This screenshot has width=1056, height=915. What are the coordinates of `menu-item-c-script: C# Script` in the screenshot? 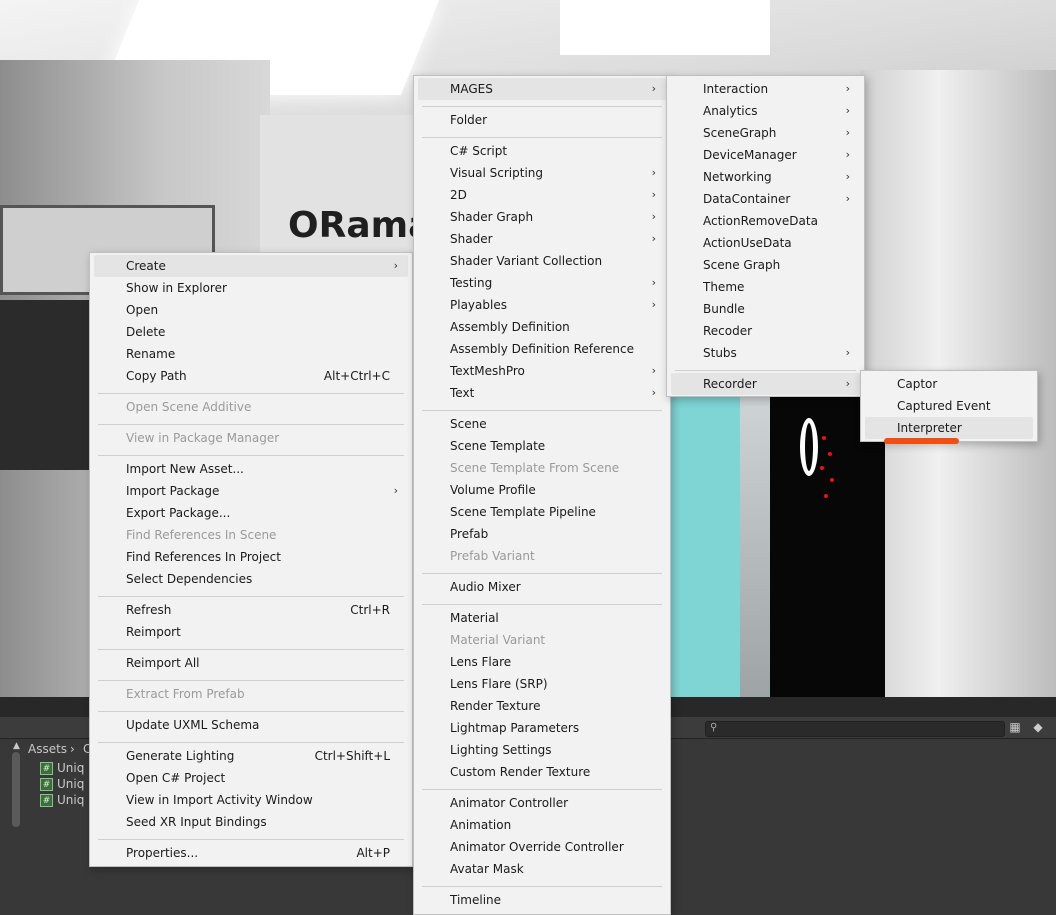 It's located at (542, 151).